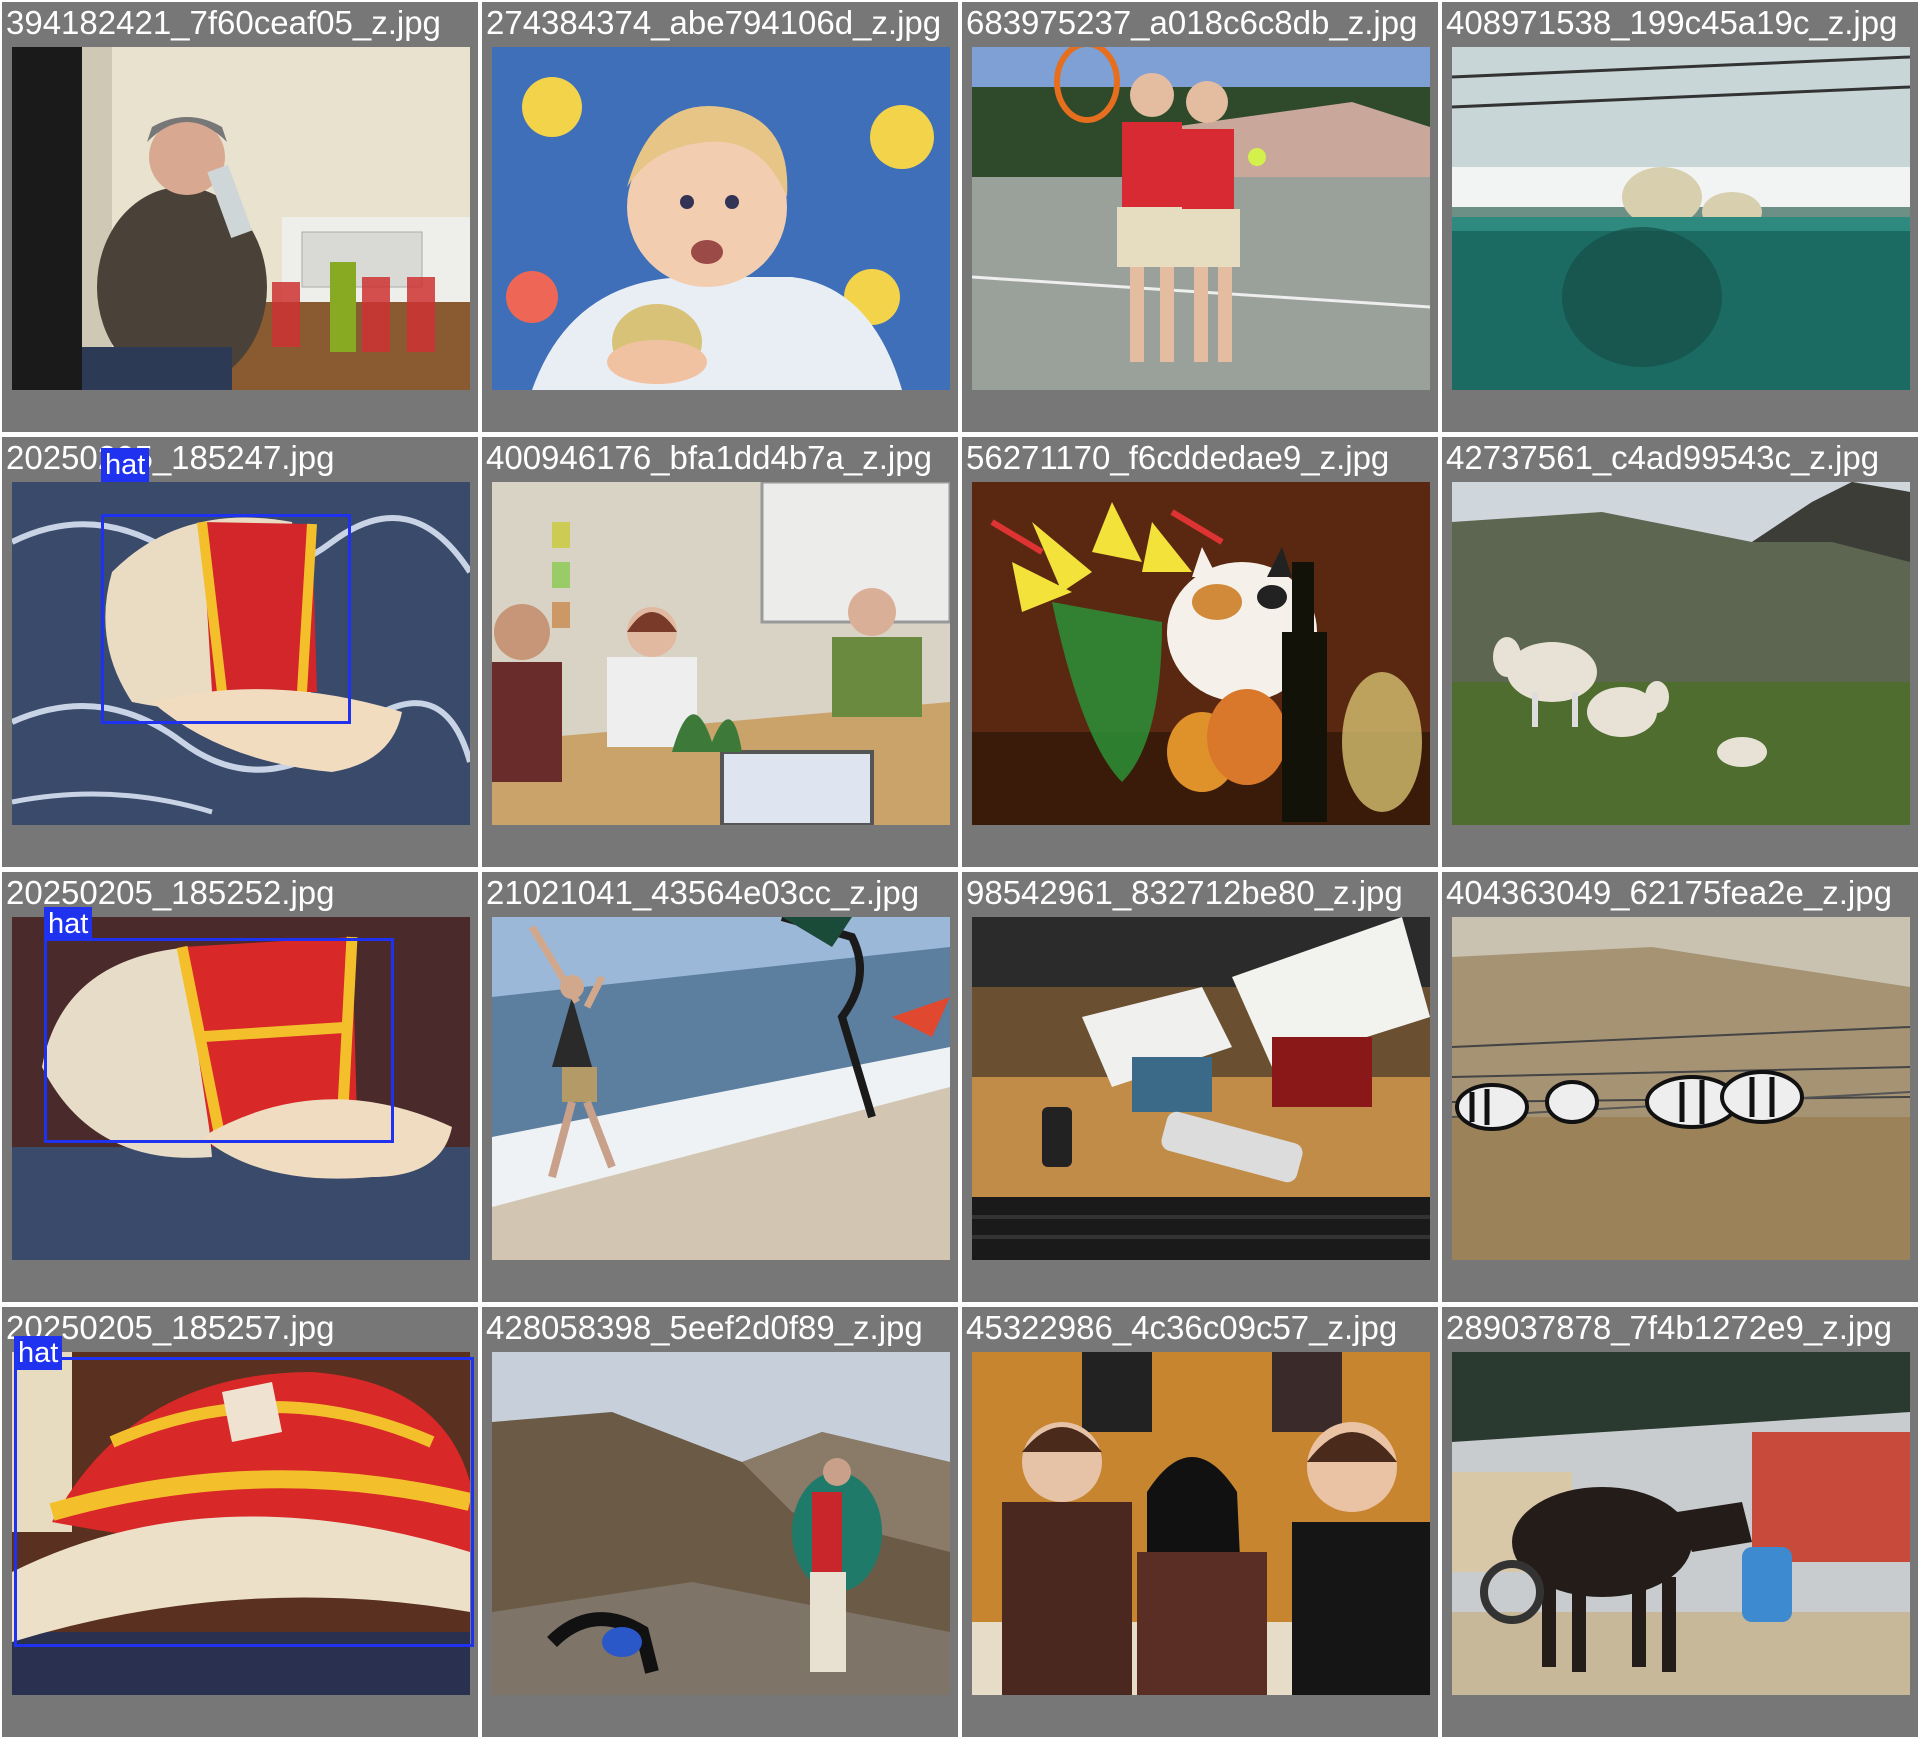  I want to click on image-tile: 683975237_a018c6c8db_z.jpg, so click(1200, 217).